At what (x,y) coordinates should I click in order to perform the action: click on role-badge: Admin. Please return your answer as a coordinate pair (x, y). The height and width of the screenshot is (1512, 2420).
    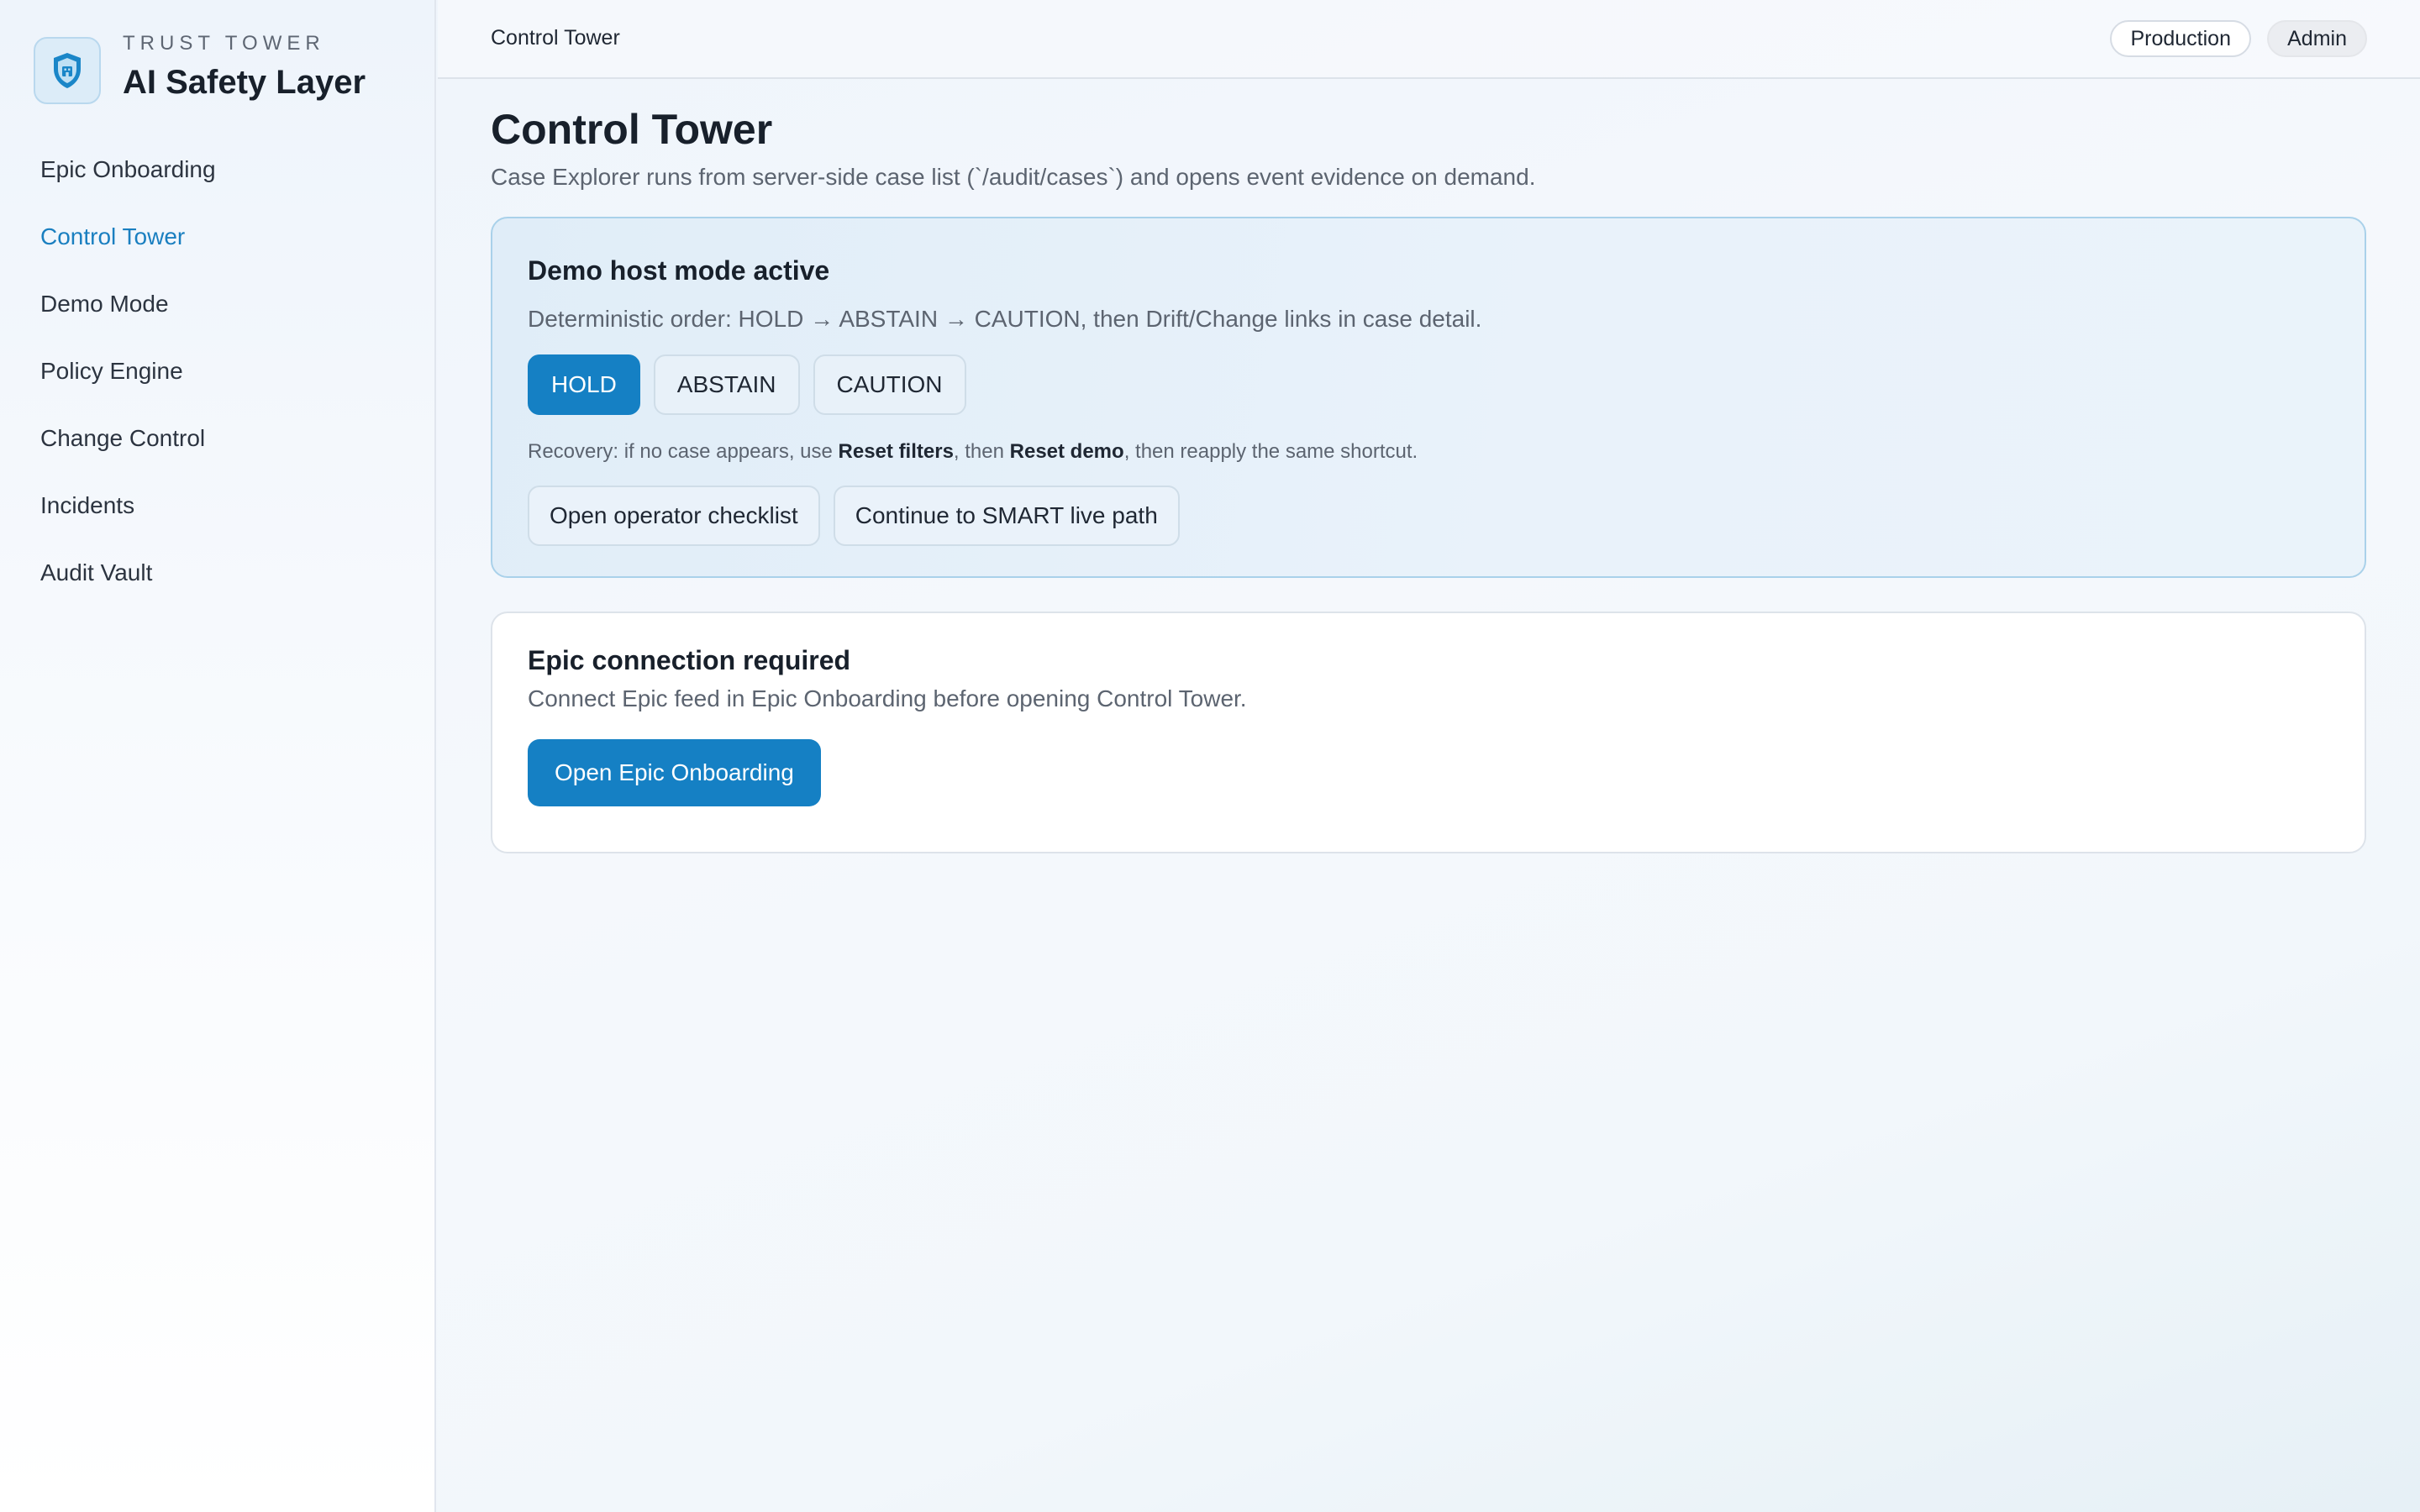
    Looking at the image, I should click on (2317, 38).